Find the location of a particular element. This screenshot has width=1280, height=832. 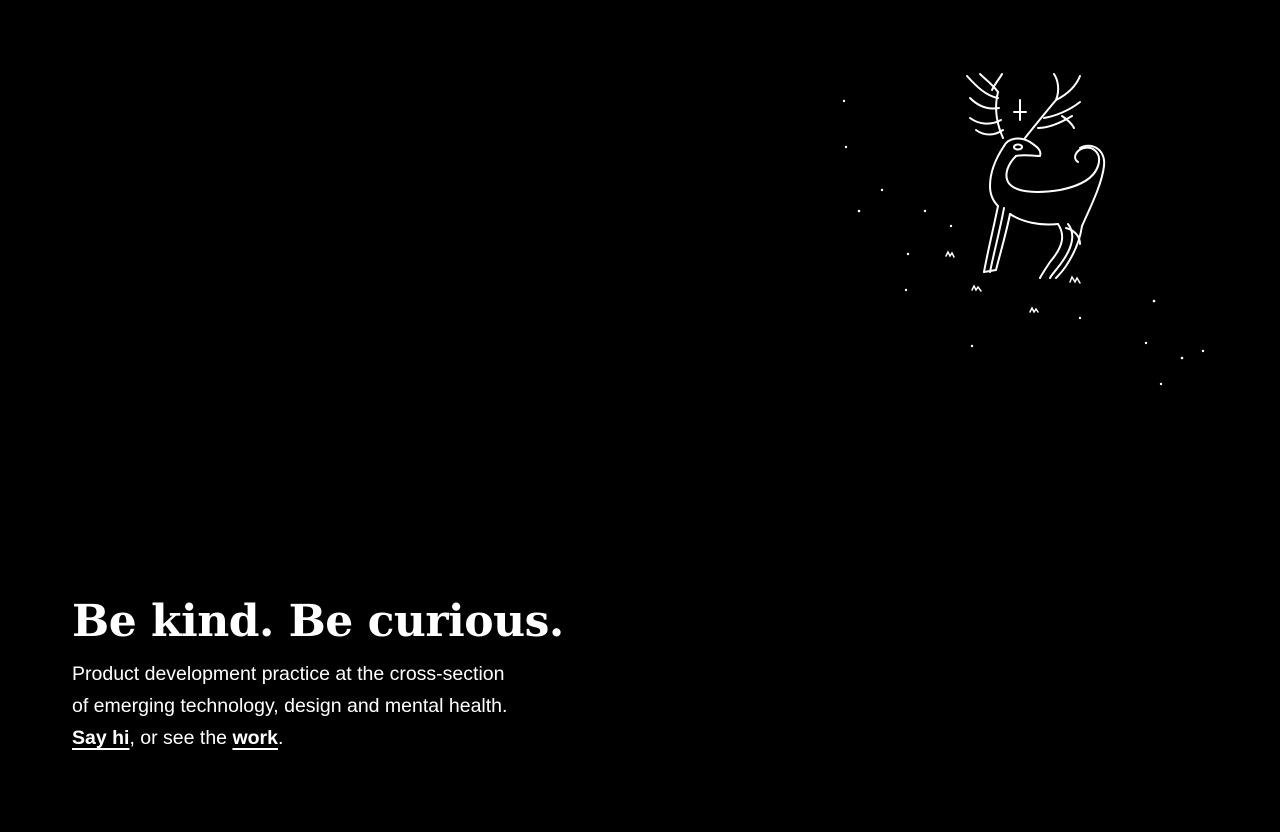

deer-icon is located at coordinates (1023, 229).